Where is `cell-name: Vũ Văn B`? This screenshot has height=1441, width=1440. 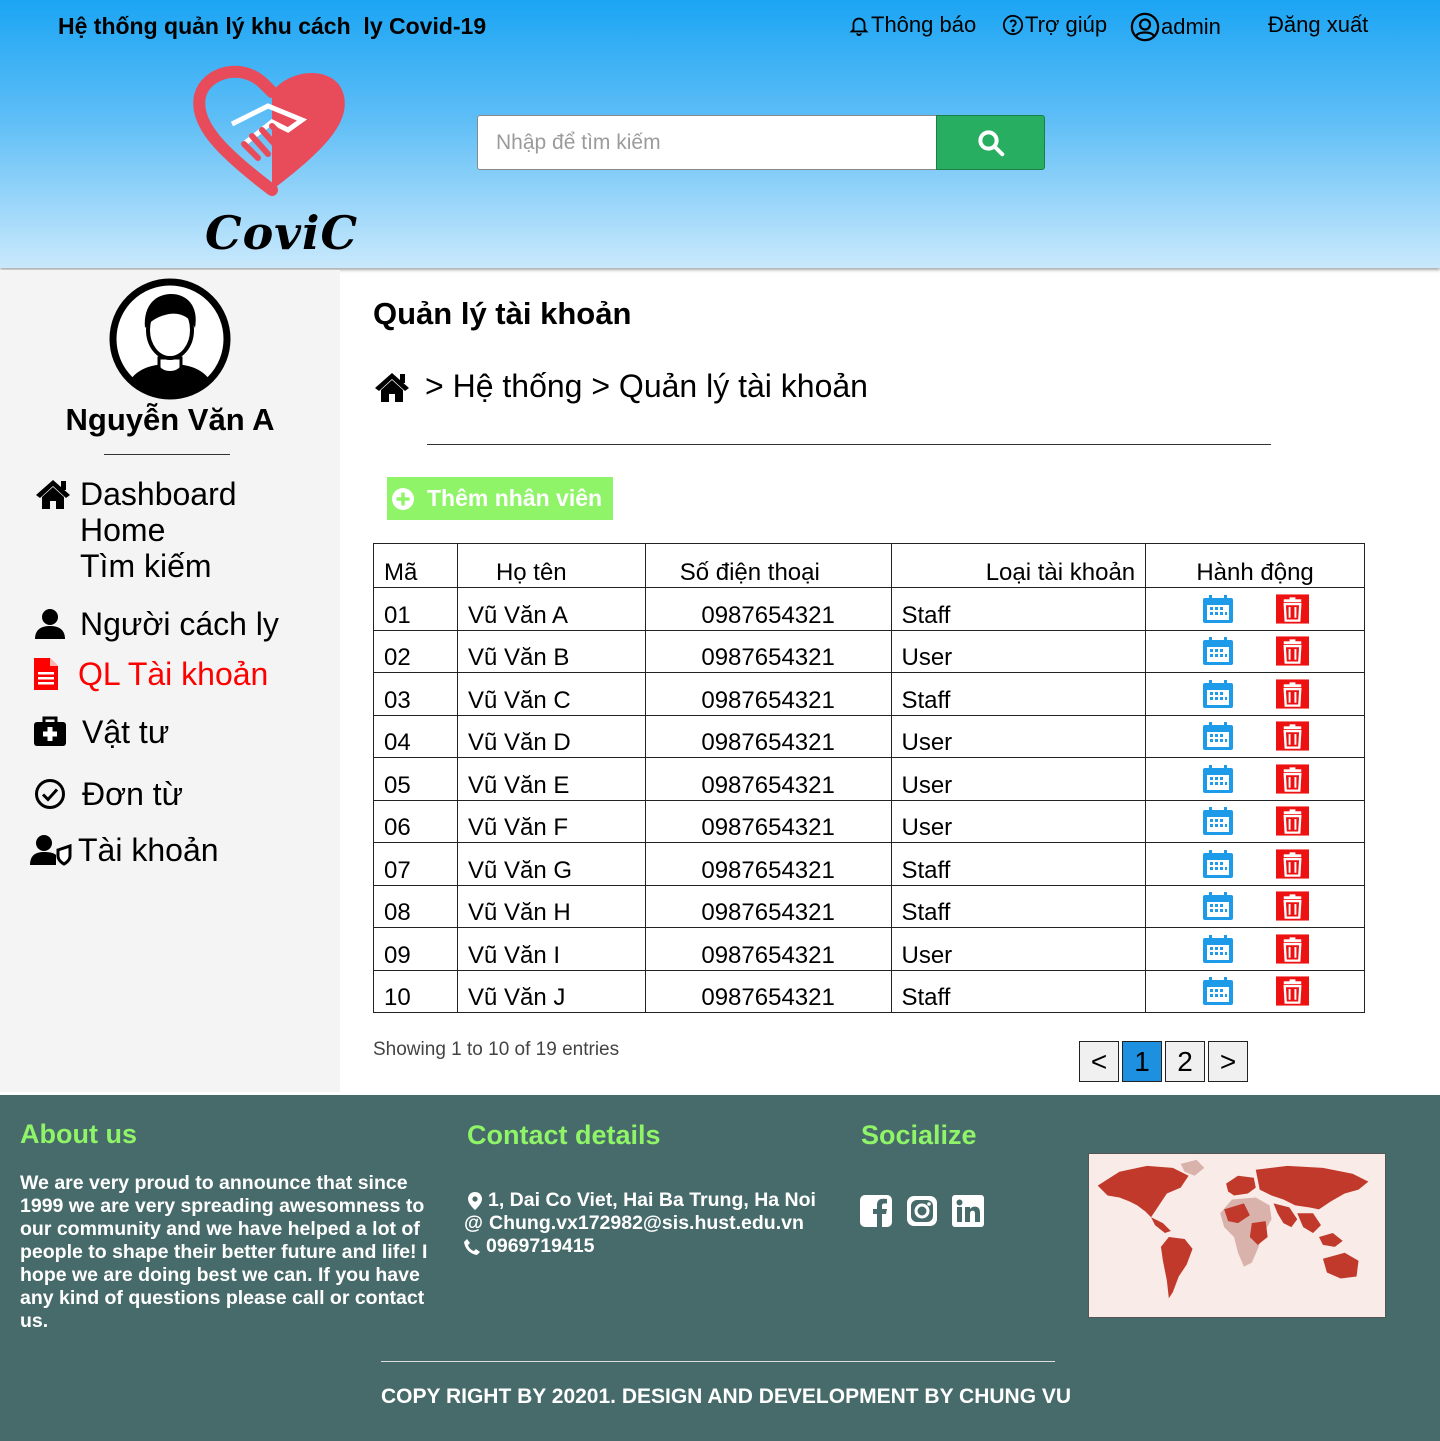
cell-name: Vũ Văn B is located at coordinates (551, 651).